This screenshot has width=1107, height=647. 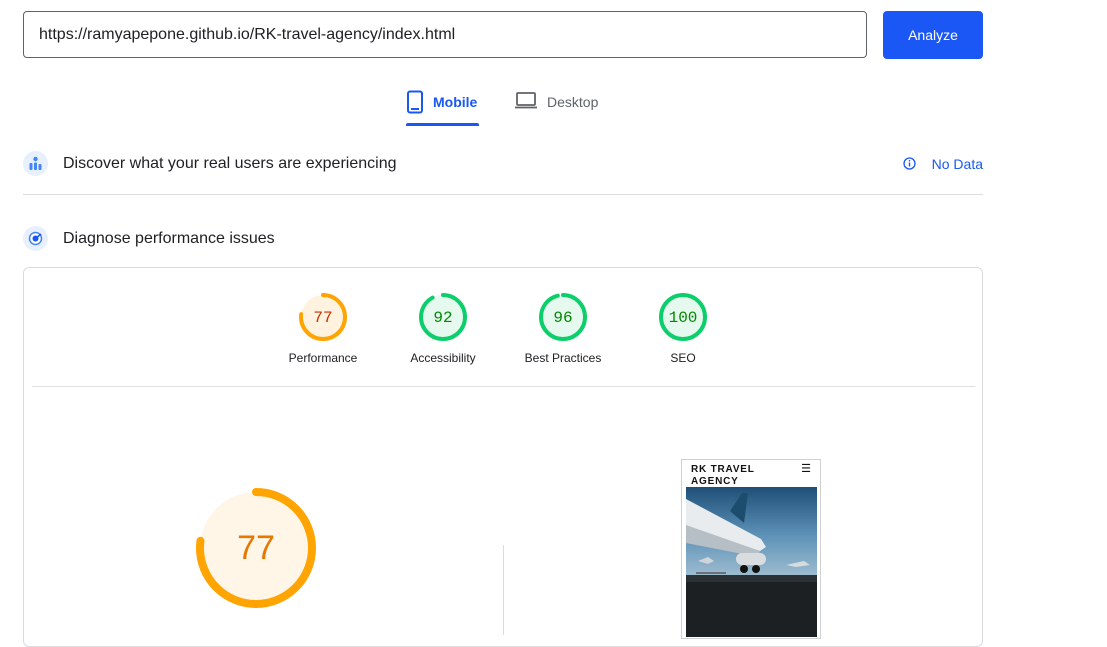 I want to click on gauge-score: 77, so click(x=322, y=318).